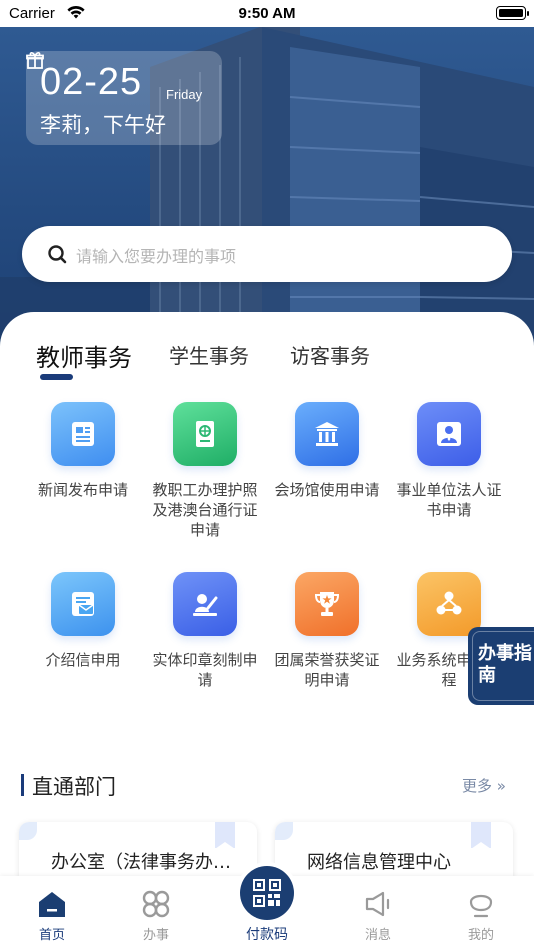 This screenshot has height=950, width=534. What do you see at coordinates (56, 377) in the screenshot?
I see `tab-indicator` at bounding box center [56, 377].